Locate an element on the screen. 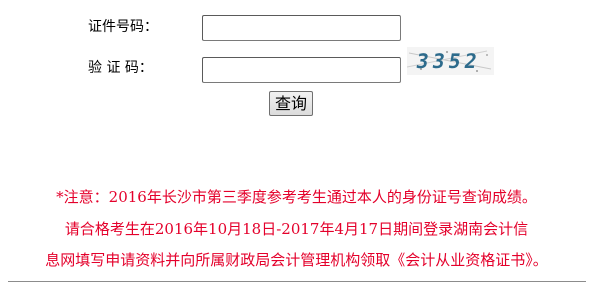  id-number-input is located at coordinates (301, 28).